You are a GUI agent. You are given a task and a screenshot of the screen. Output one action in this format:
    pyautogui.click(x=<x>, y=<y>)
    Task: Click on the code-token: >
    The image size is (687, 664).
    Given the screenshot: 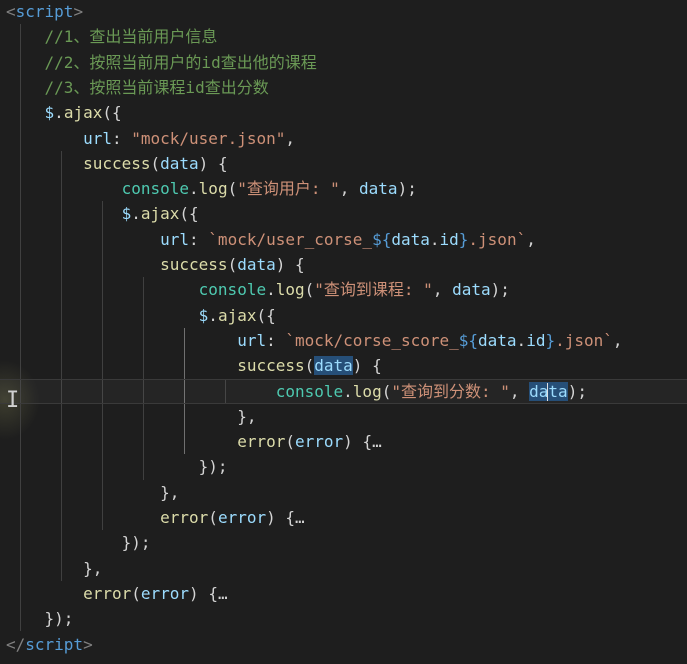 What is the action you would take?
    pyautogui.click(x=88, y=644)
    